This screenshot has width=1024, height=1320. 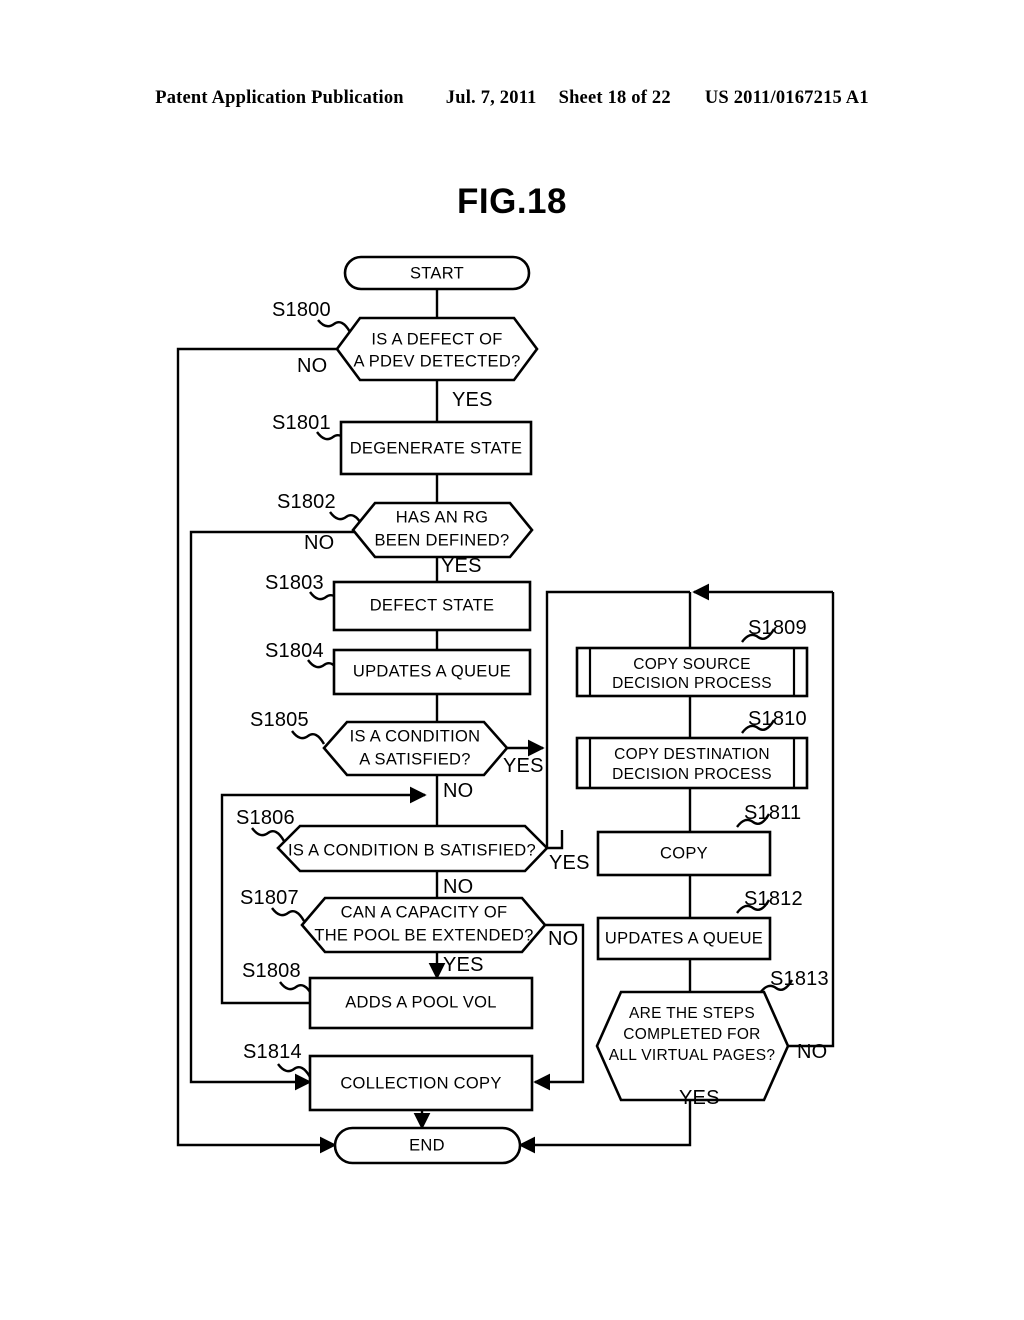 What do you see at coordinates (294, 1070) in the screenshot?
I see `leader-s1814` at bounding box center [294, 1070].